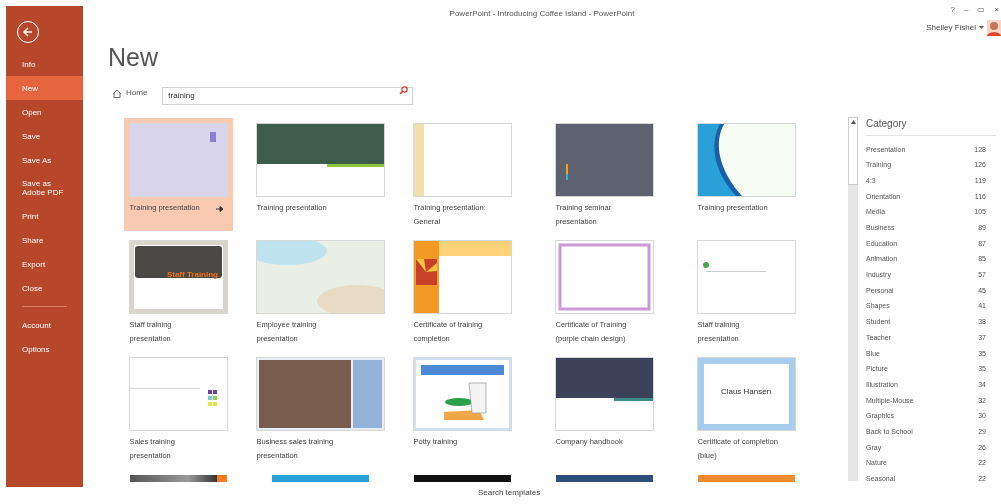 The height and width of the screenshot is (504, 1001). What do you see at coordinates (288, 95) in the screenshot?
I see `search-field: training` at bounding box center [288, 95].